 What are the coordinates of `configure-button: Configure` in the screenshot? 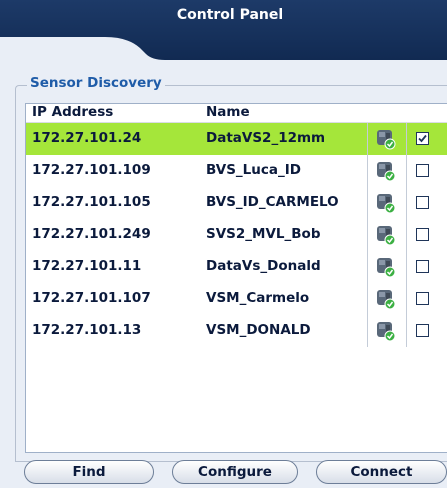 It's located at (235, 472).